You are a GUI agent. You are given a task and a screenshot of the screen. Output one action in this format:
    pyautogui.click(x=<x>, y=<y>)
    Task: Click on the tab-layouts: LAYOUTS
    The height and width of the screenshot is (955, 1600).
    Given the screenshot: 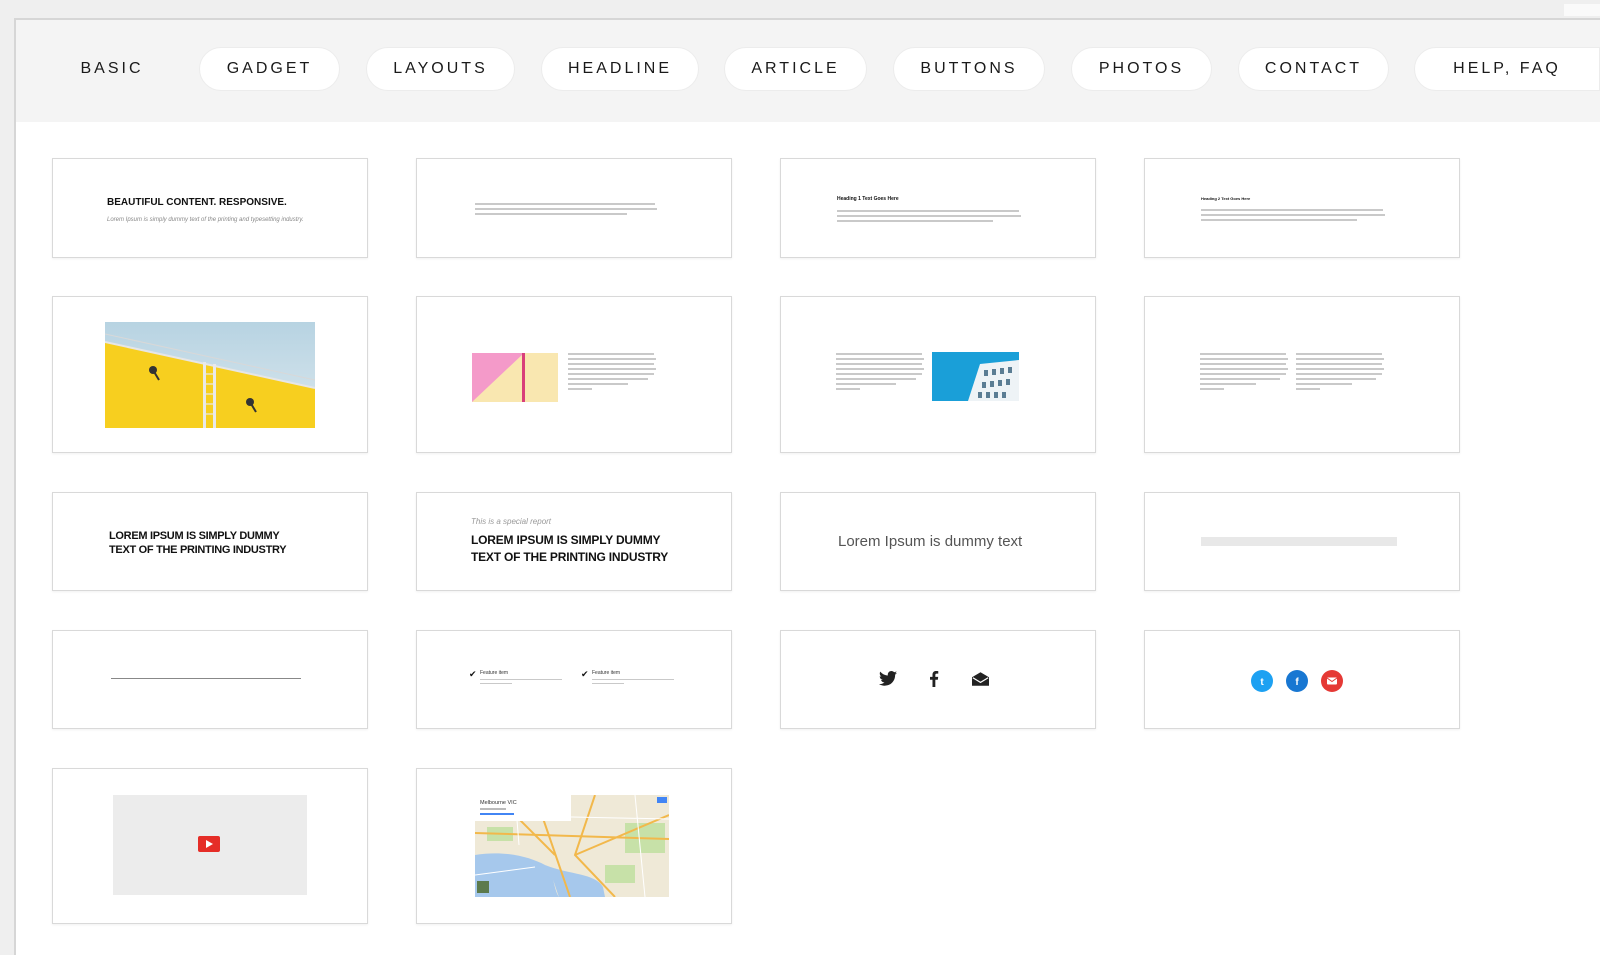 What is the action you would take?
    pyautogui.click(x=440, y=69)
    